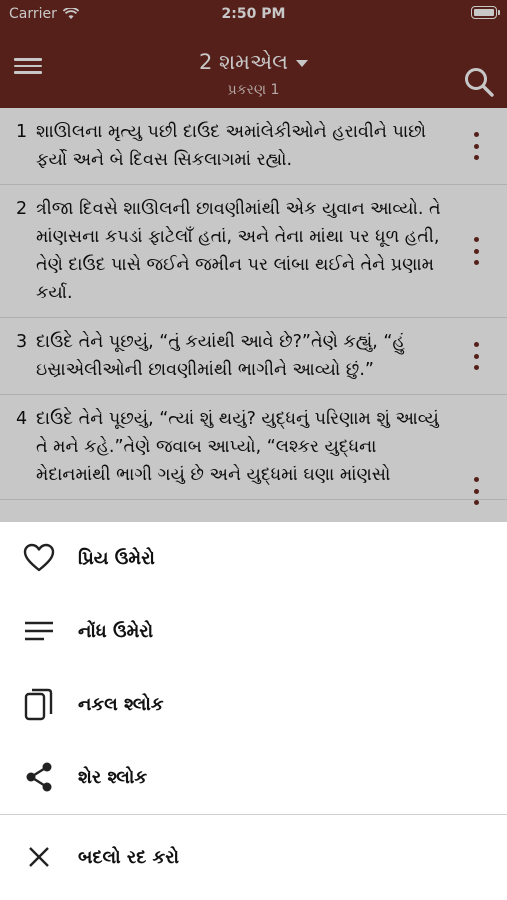  Describe the element at coordinates (116, 558) in the screenshot. I see `add-favorite-label: પ્રિય ઉમેરો` at that location.